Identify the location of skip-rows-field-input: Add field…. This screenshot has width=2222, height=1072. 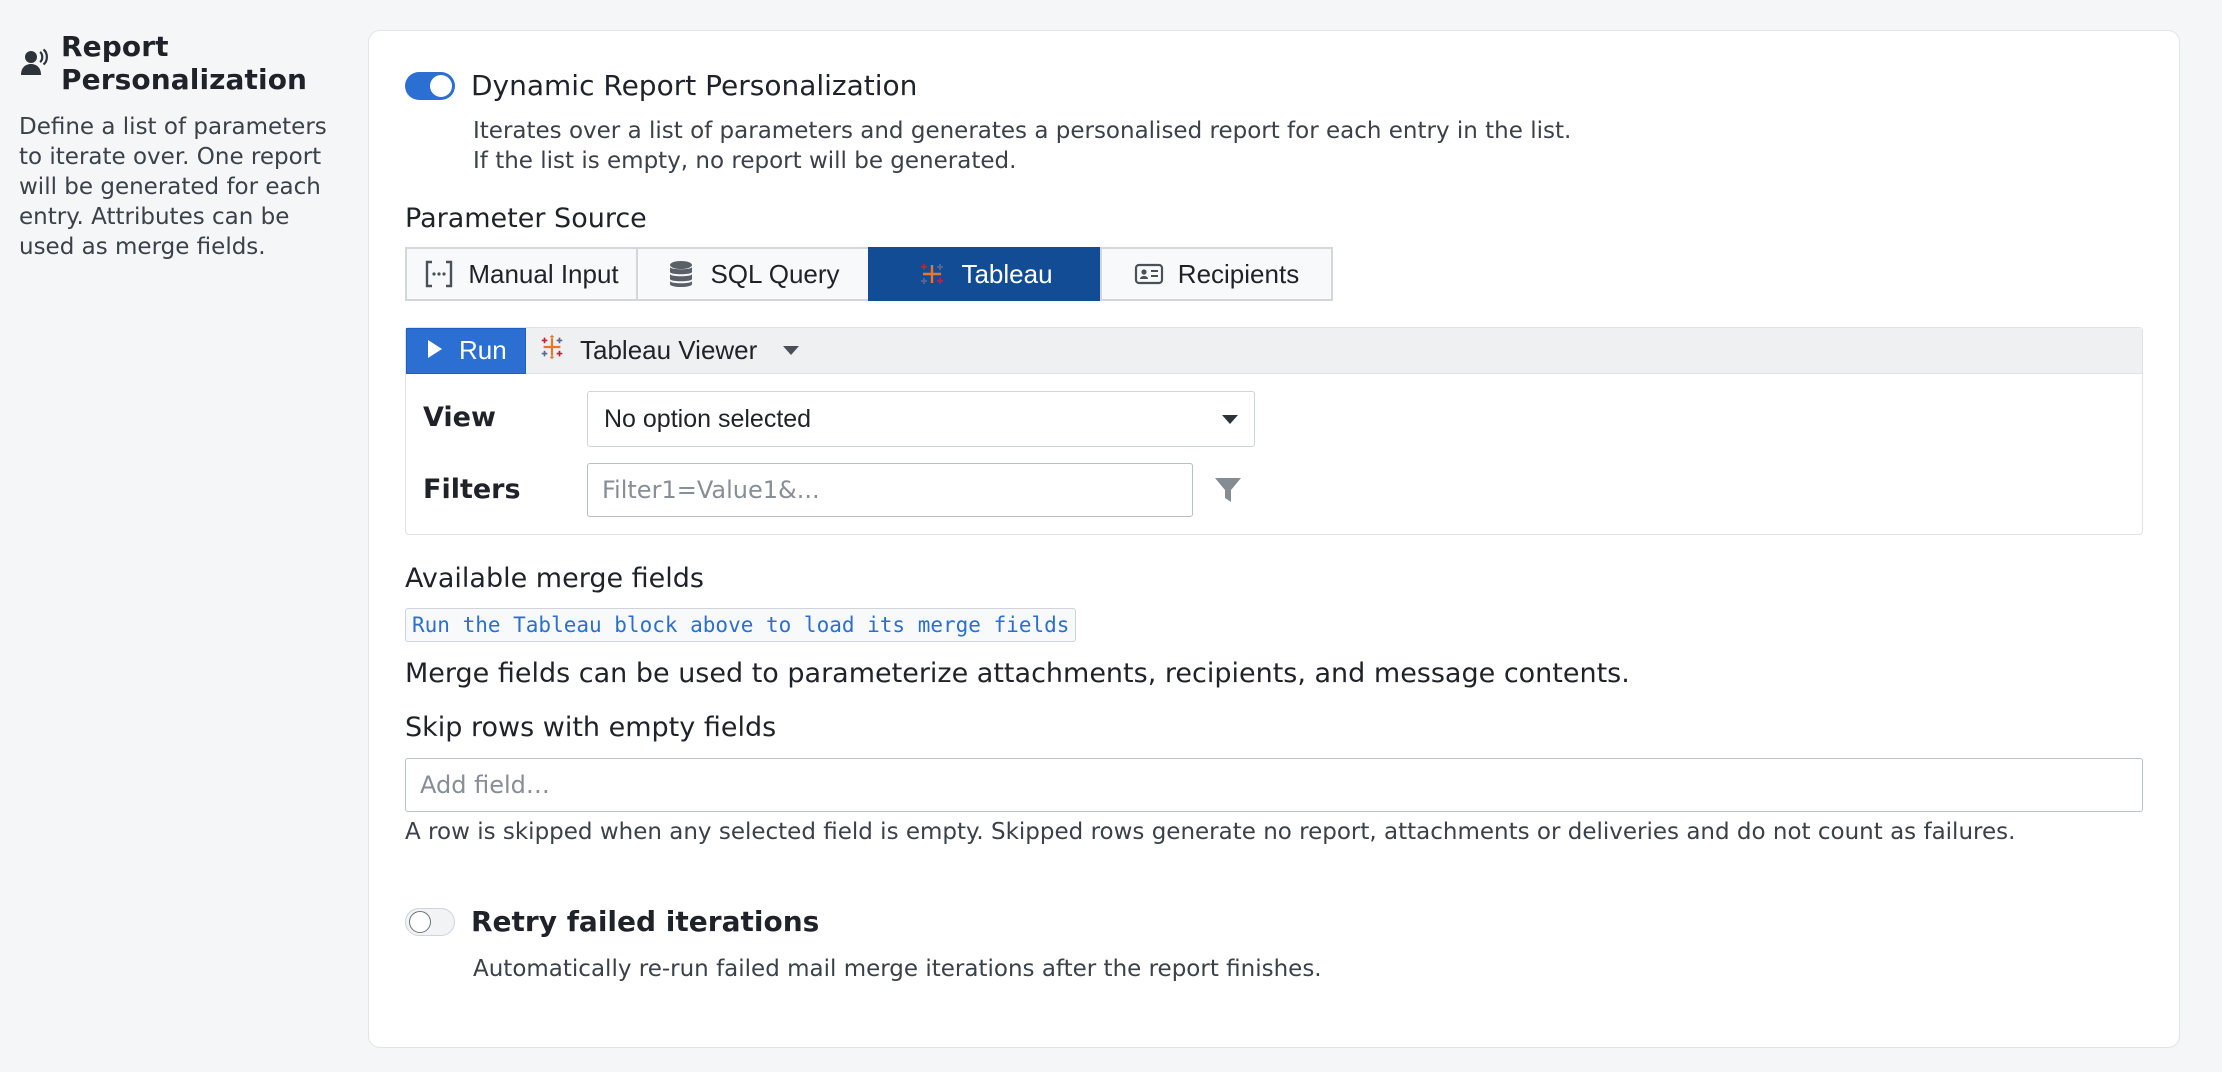
(1274, 785).